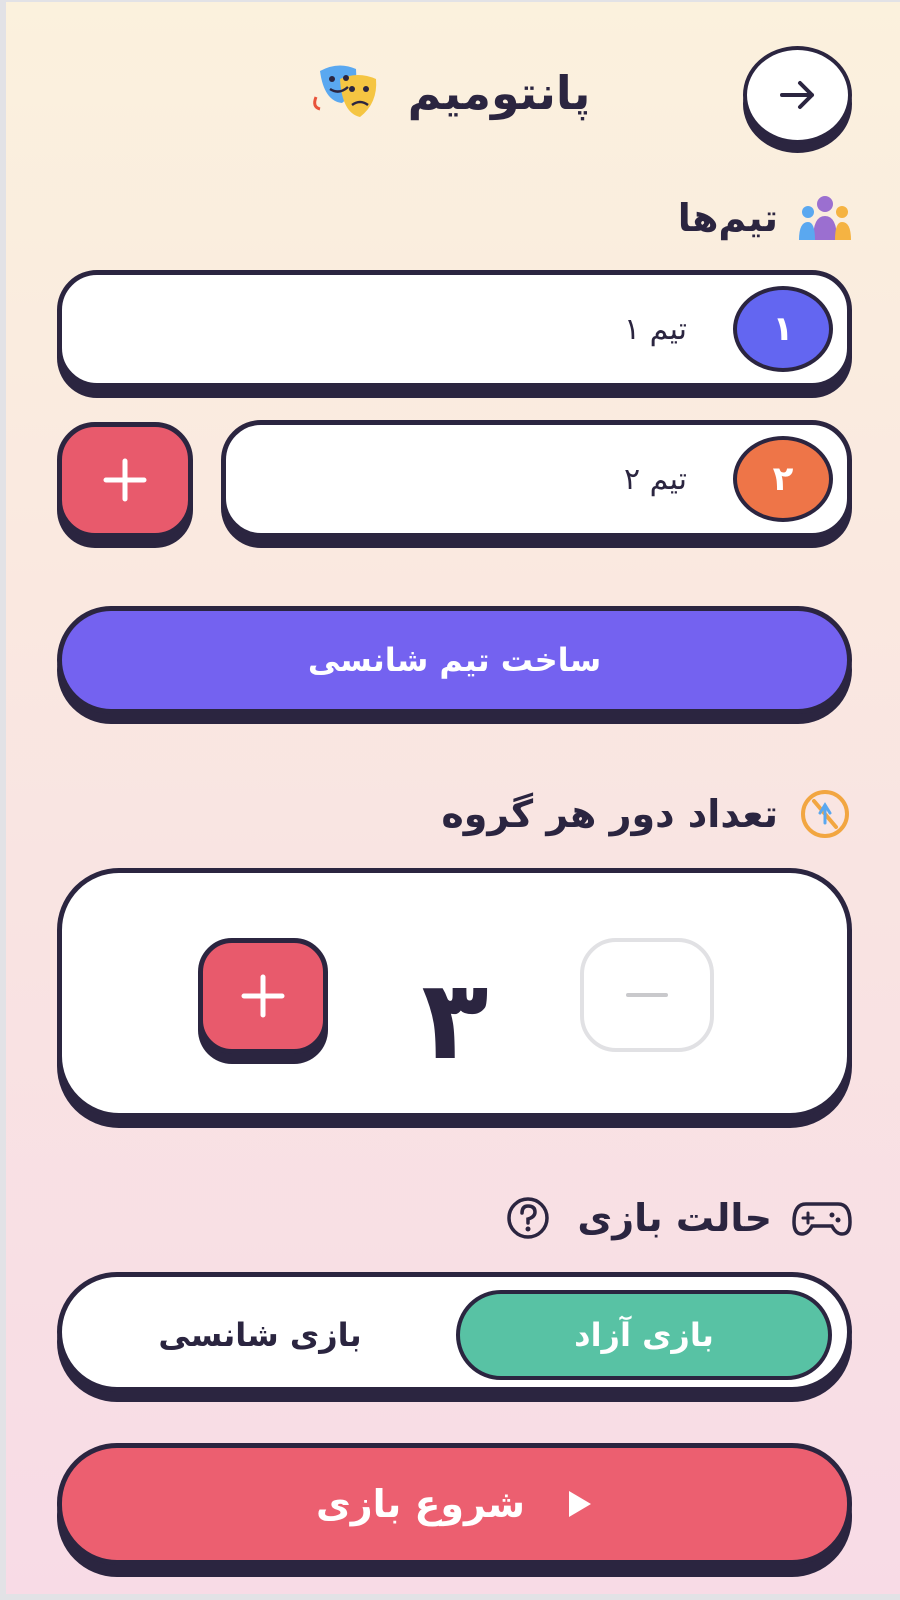 The image size is (900, 1600). What do you see at coordinates (727, 218) in the screenshot?
I see `teams-heading-label: تیم‌ها` at bounding box center [727, 218].